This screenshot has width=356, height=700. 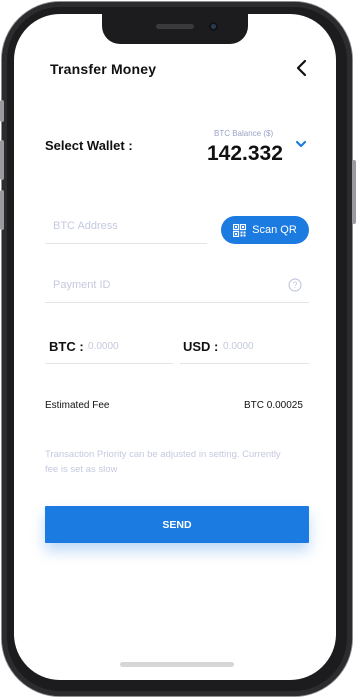 I want to click on scan-qr-button: Scan QR, so click(x=265, y=230).